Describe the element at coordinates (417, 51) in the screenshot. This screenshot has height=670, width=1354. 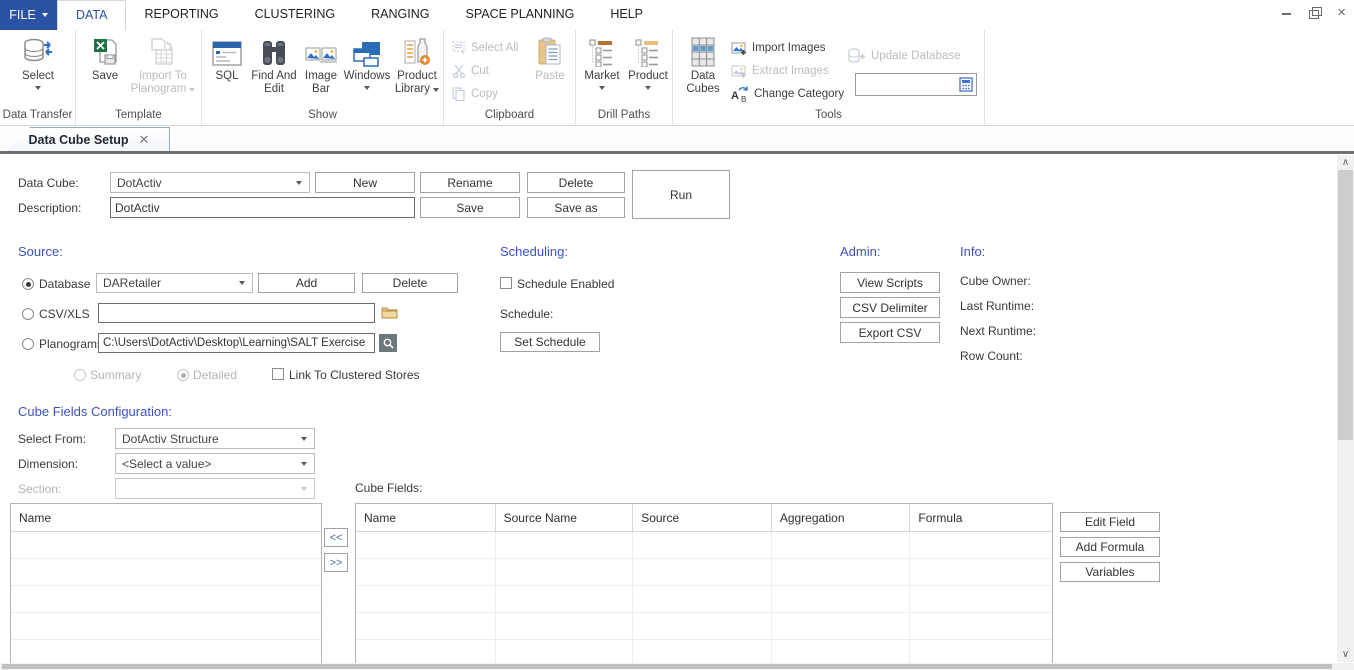
I see `product-library-icon` at that location.